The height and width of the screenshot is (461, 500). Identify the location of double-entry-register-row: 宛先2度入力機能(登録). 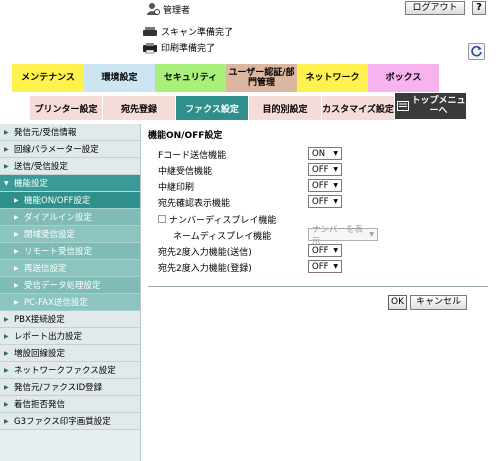
(205, 267).